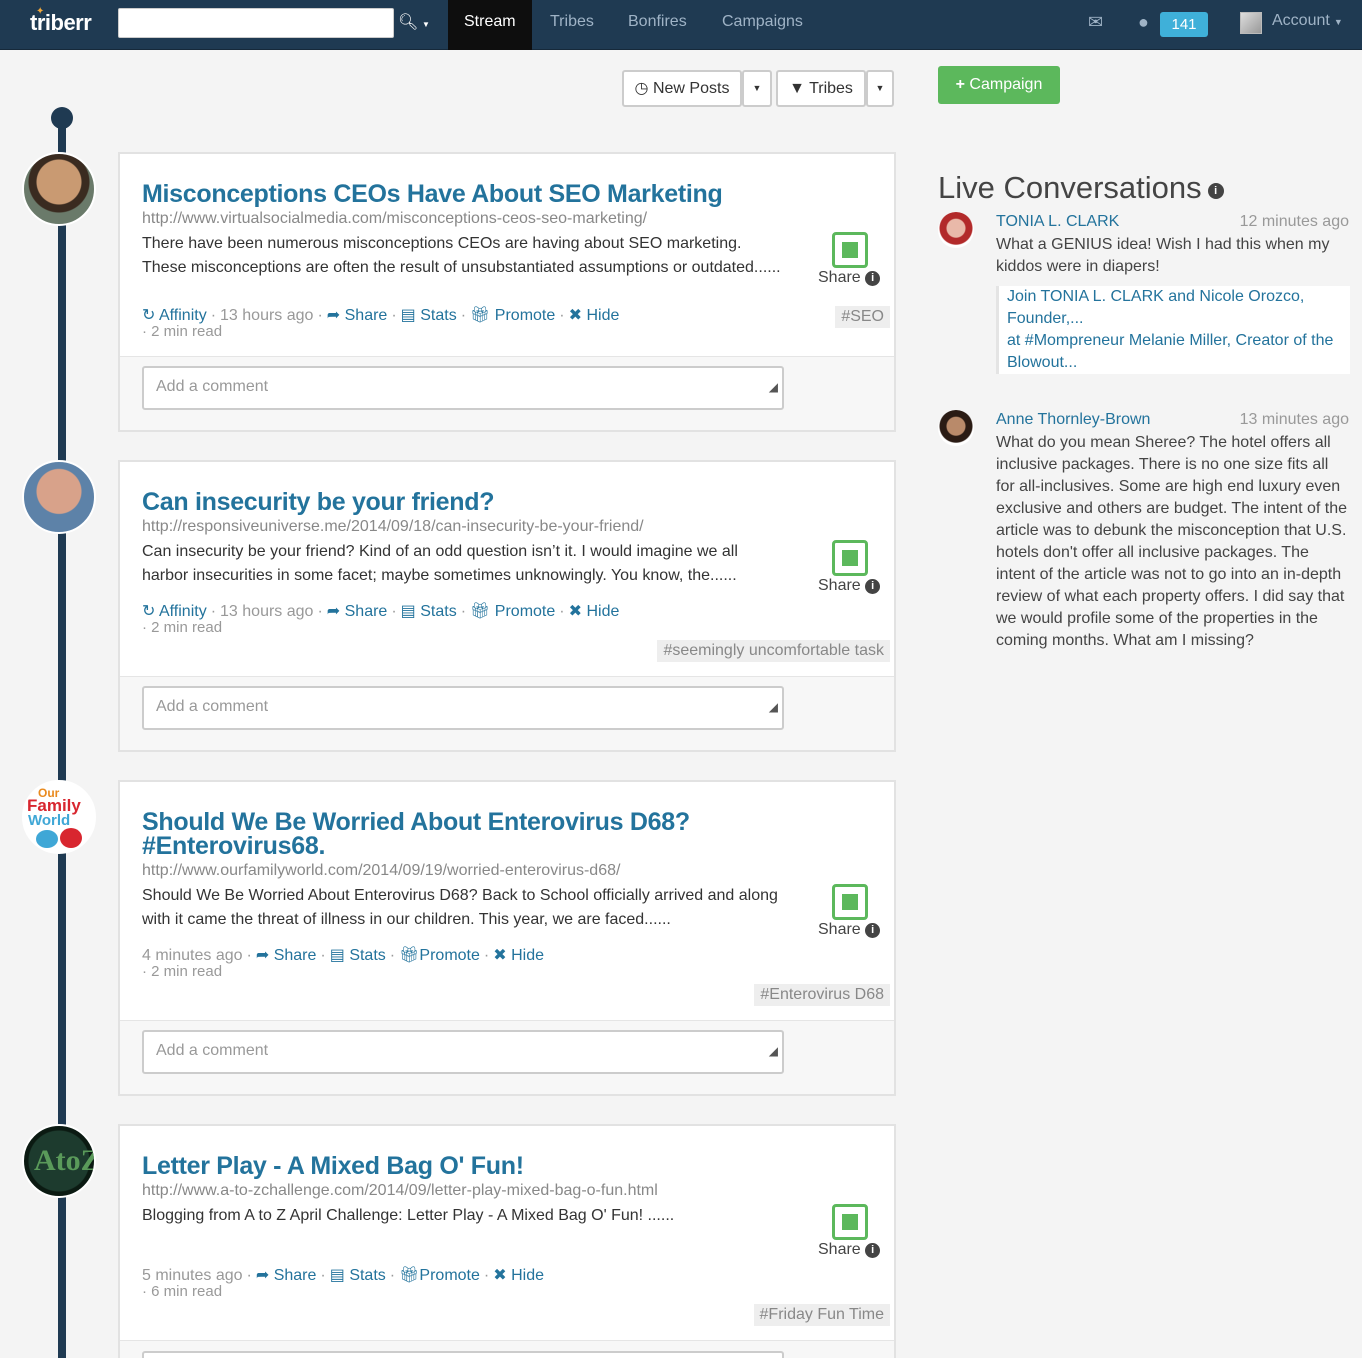 Image resolution: width=1362 pixels, height=1358 pixels. I want to click on avatar: AtoZ, so click(59, 1161).